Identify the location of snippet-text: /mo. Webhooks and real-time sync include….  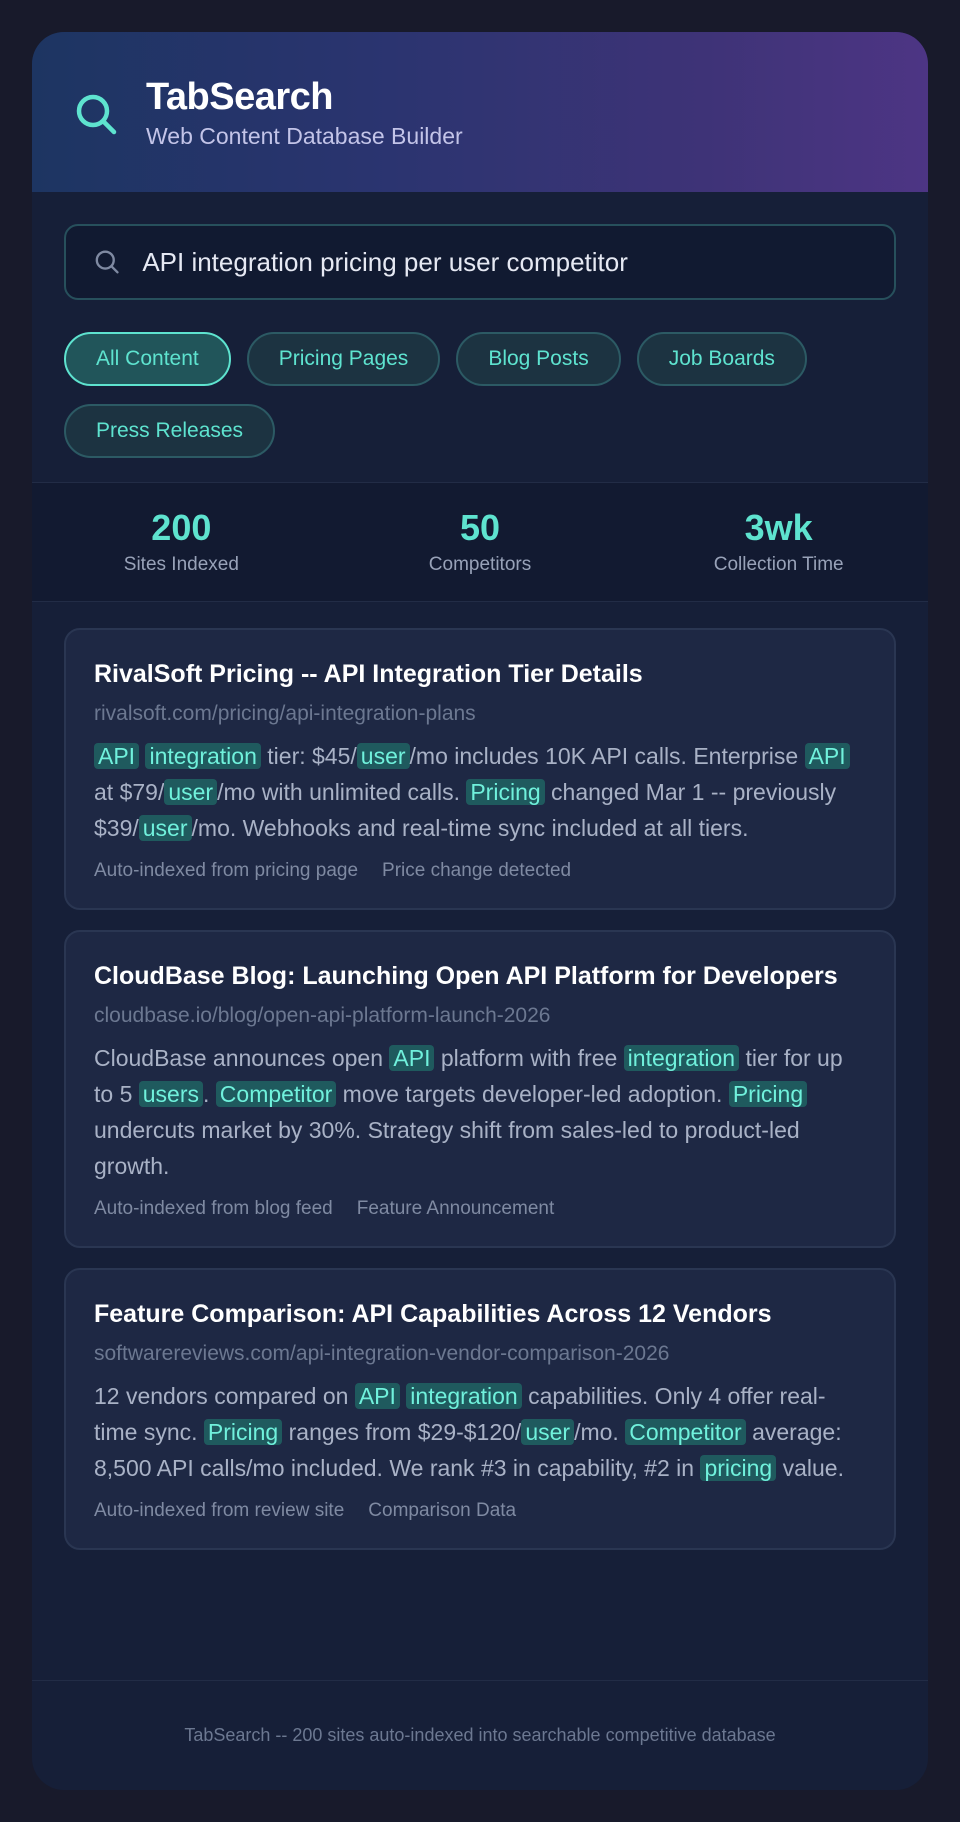
(470, 828).